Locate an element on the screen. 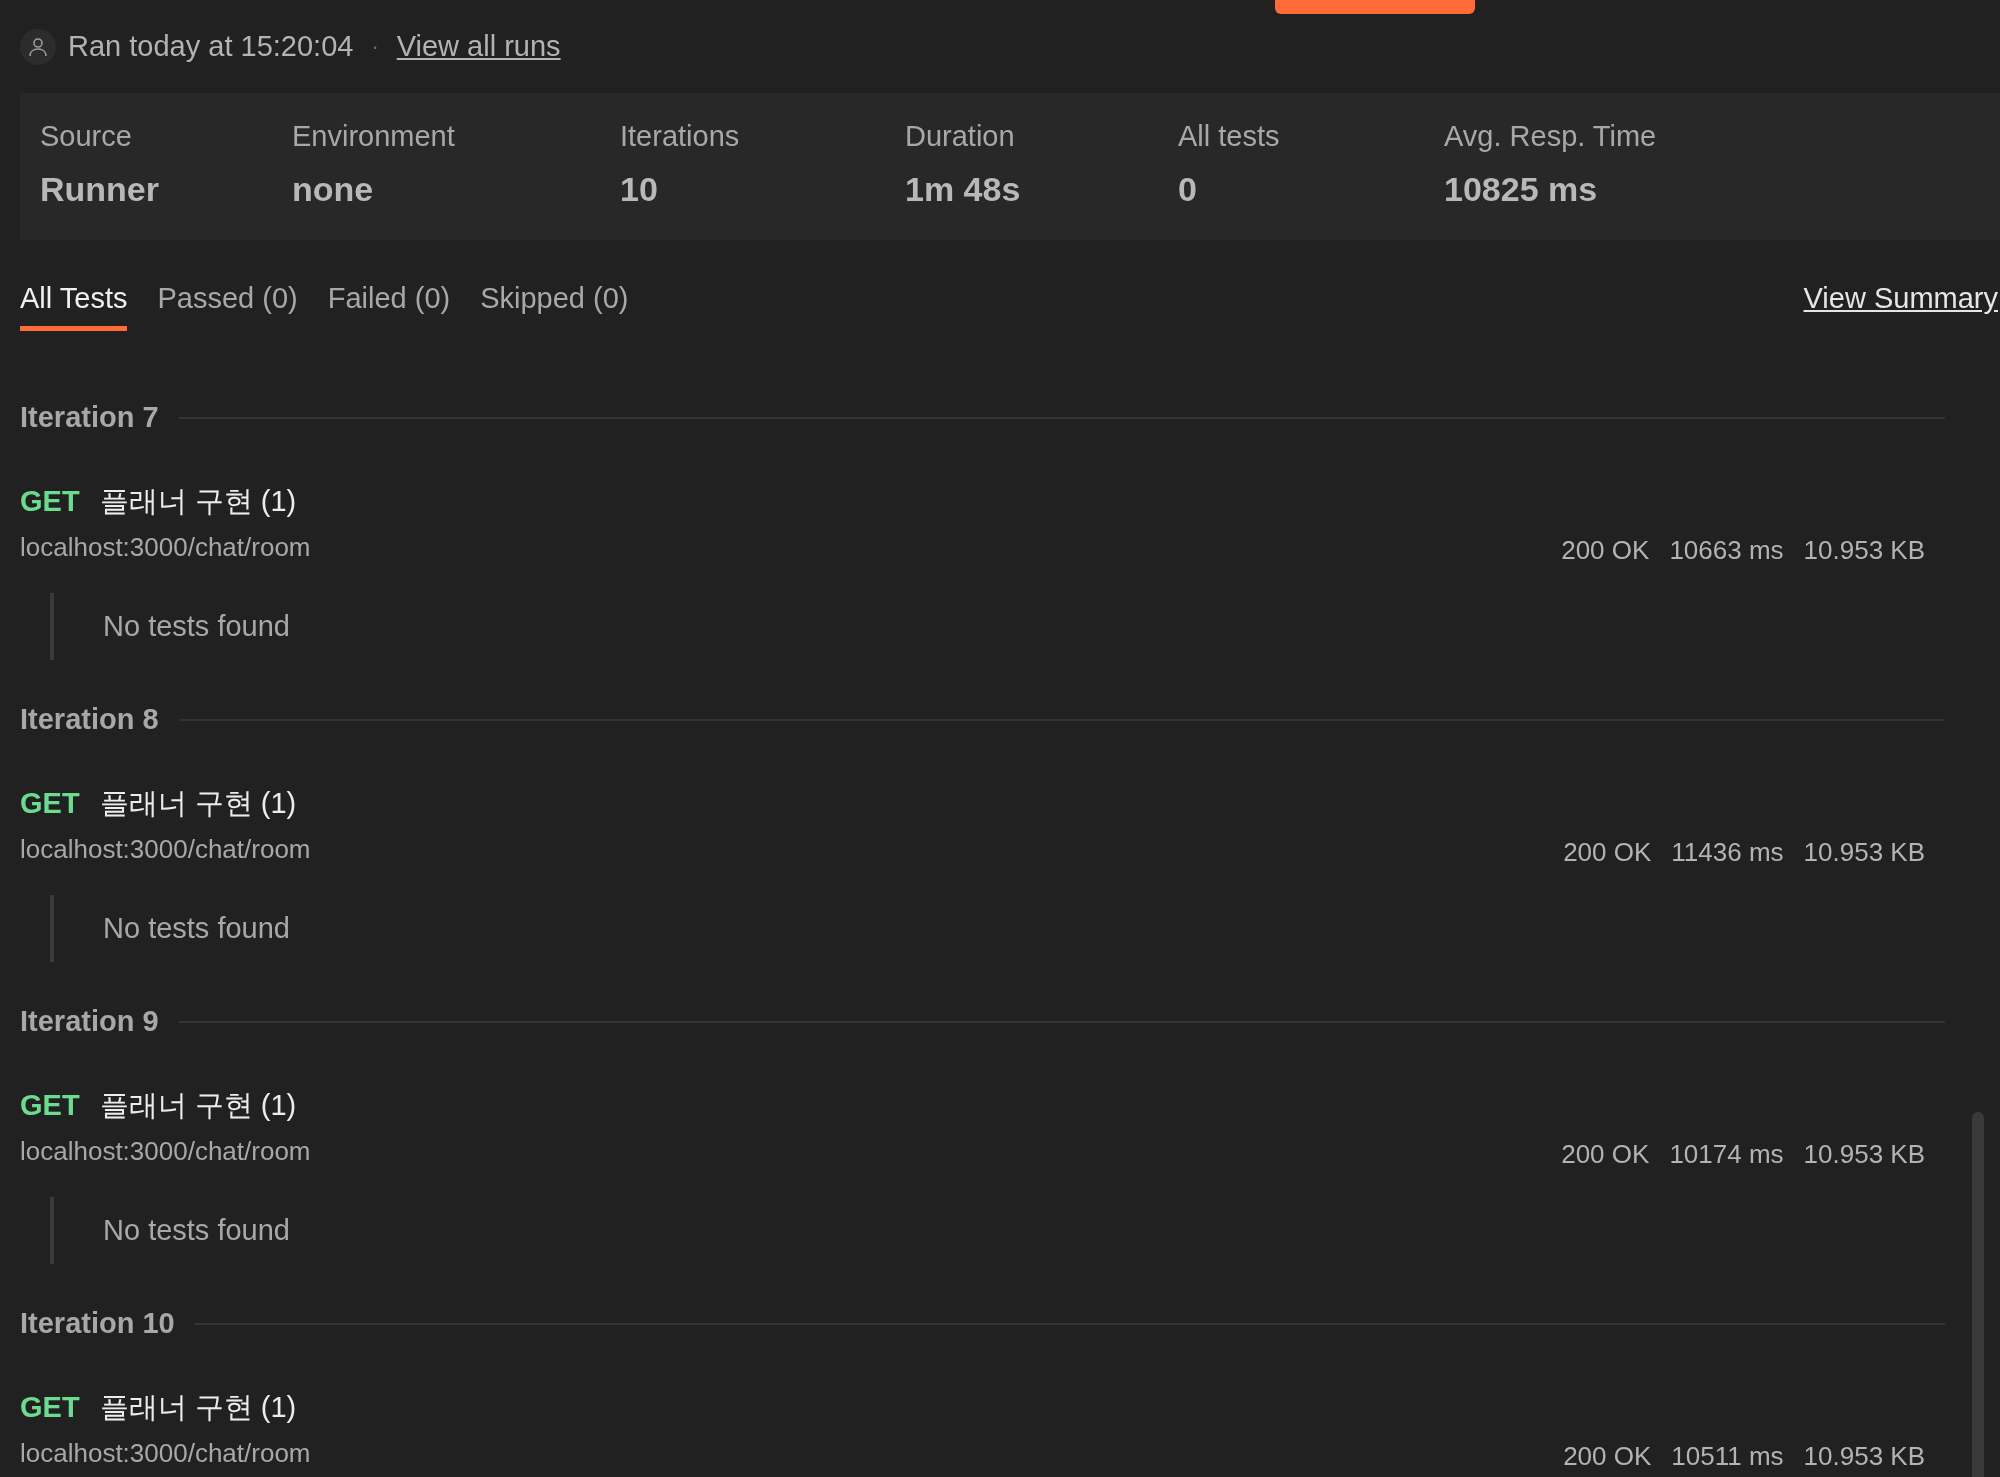 The width and height of the screenshot is (2000, 1477). iteration-title: Iteration 10 is located at coordinates (97, 1324).